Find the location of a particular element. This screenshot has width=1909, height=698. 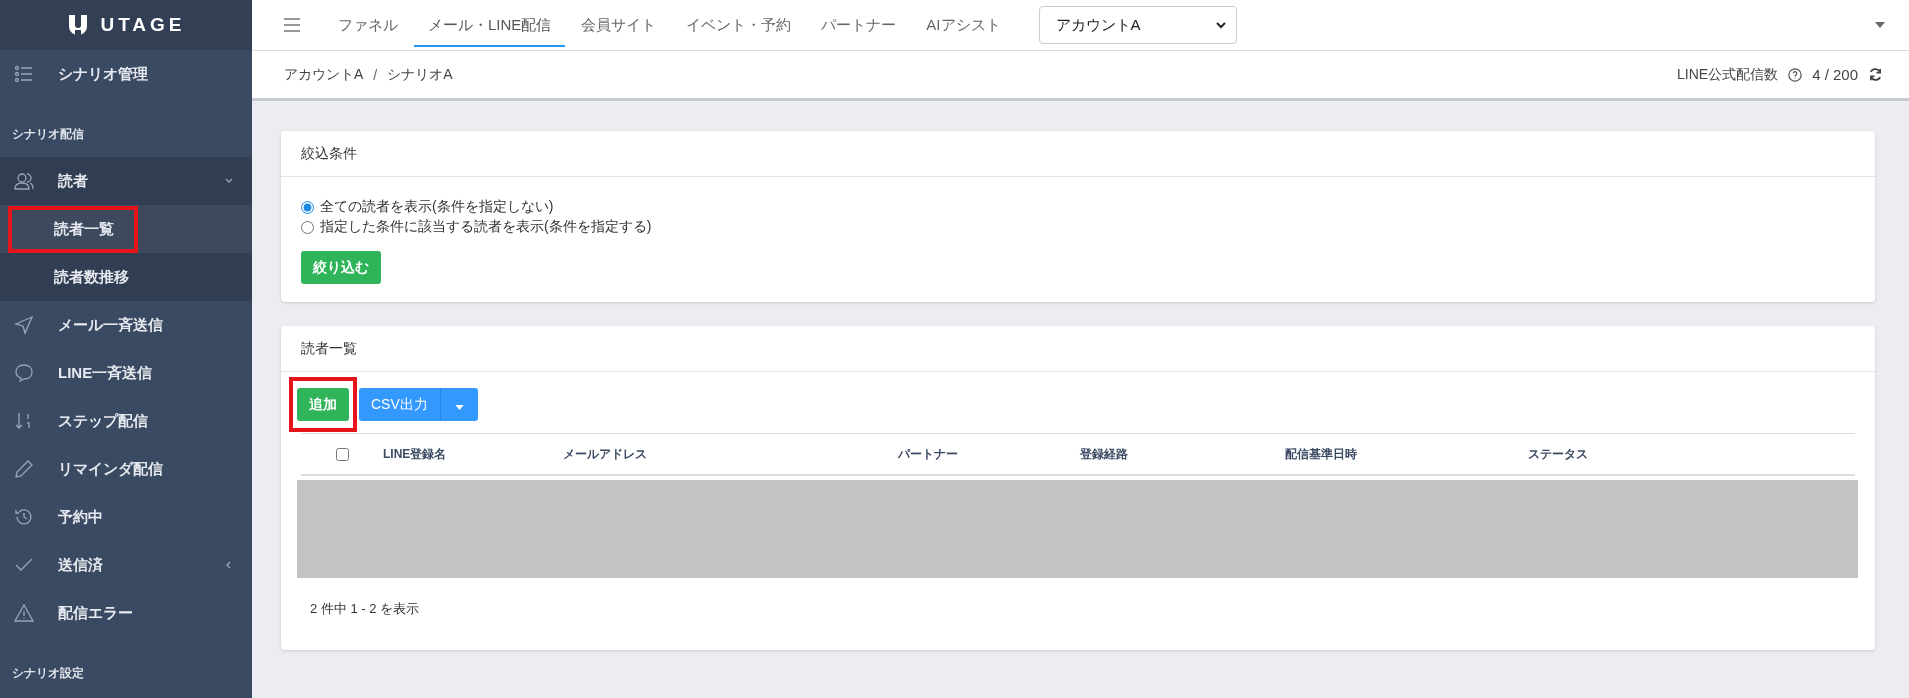

sidebar-subitem: 読者一覧 is located at coordinates (126, 229).